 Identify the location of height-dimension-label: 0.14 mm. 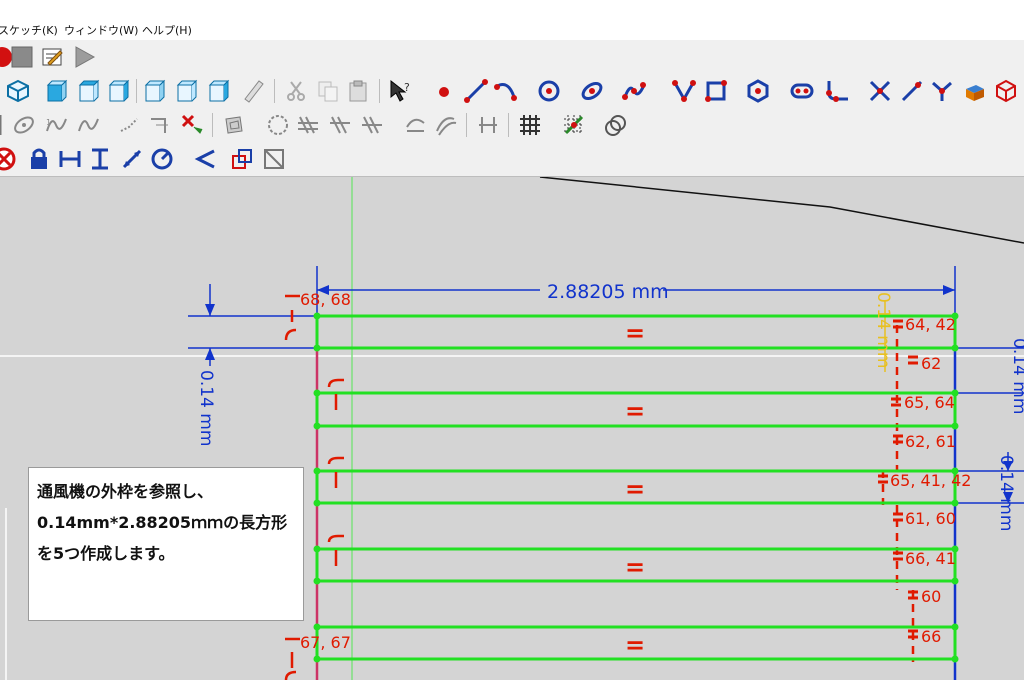
(206, 408).